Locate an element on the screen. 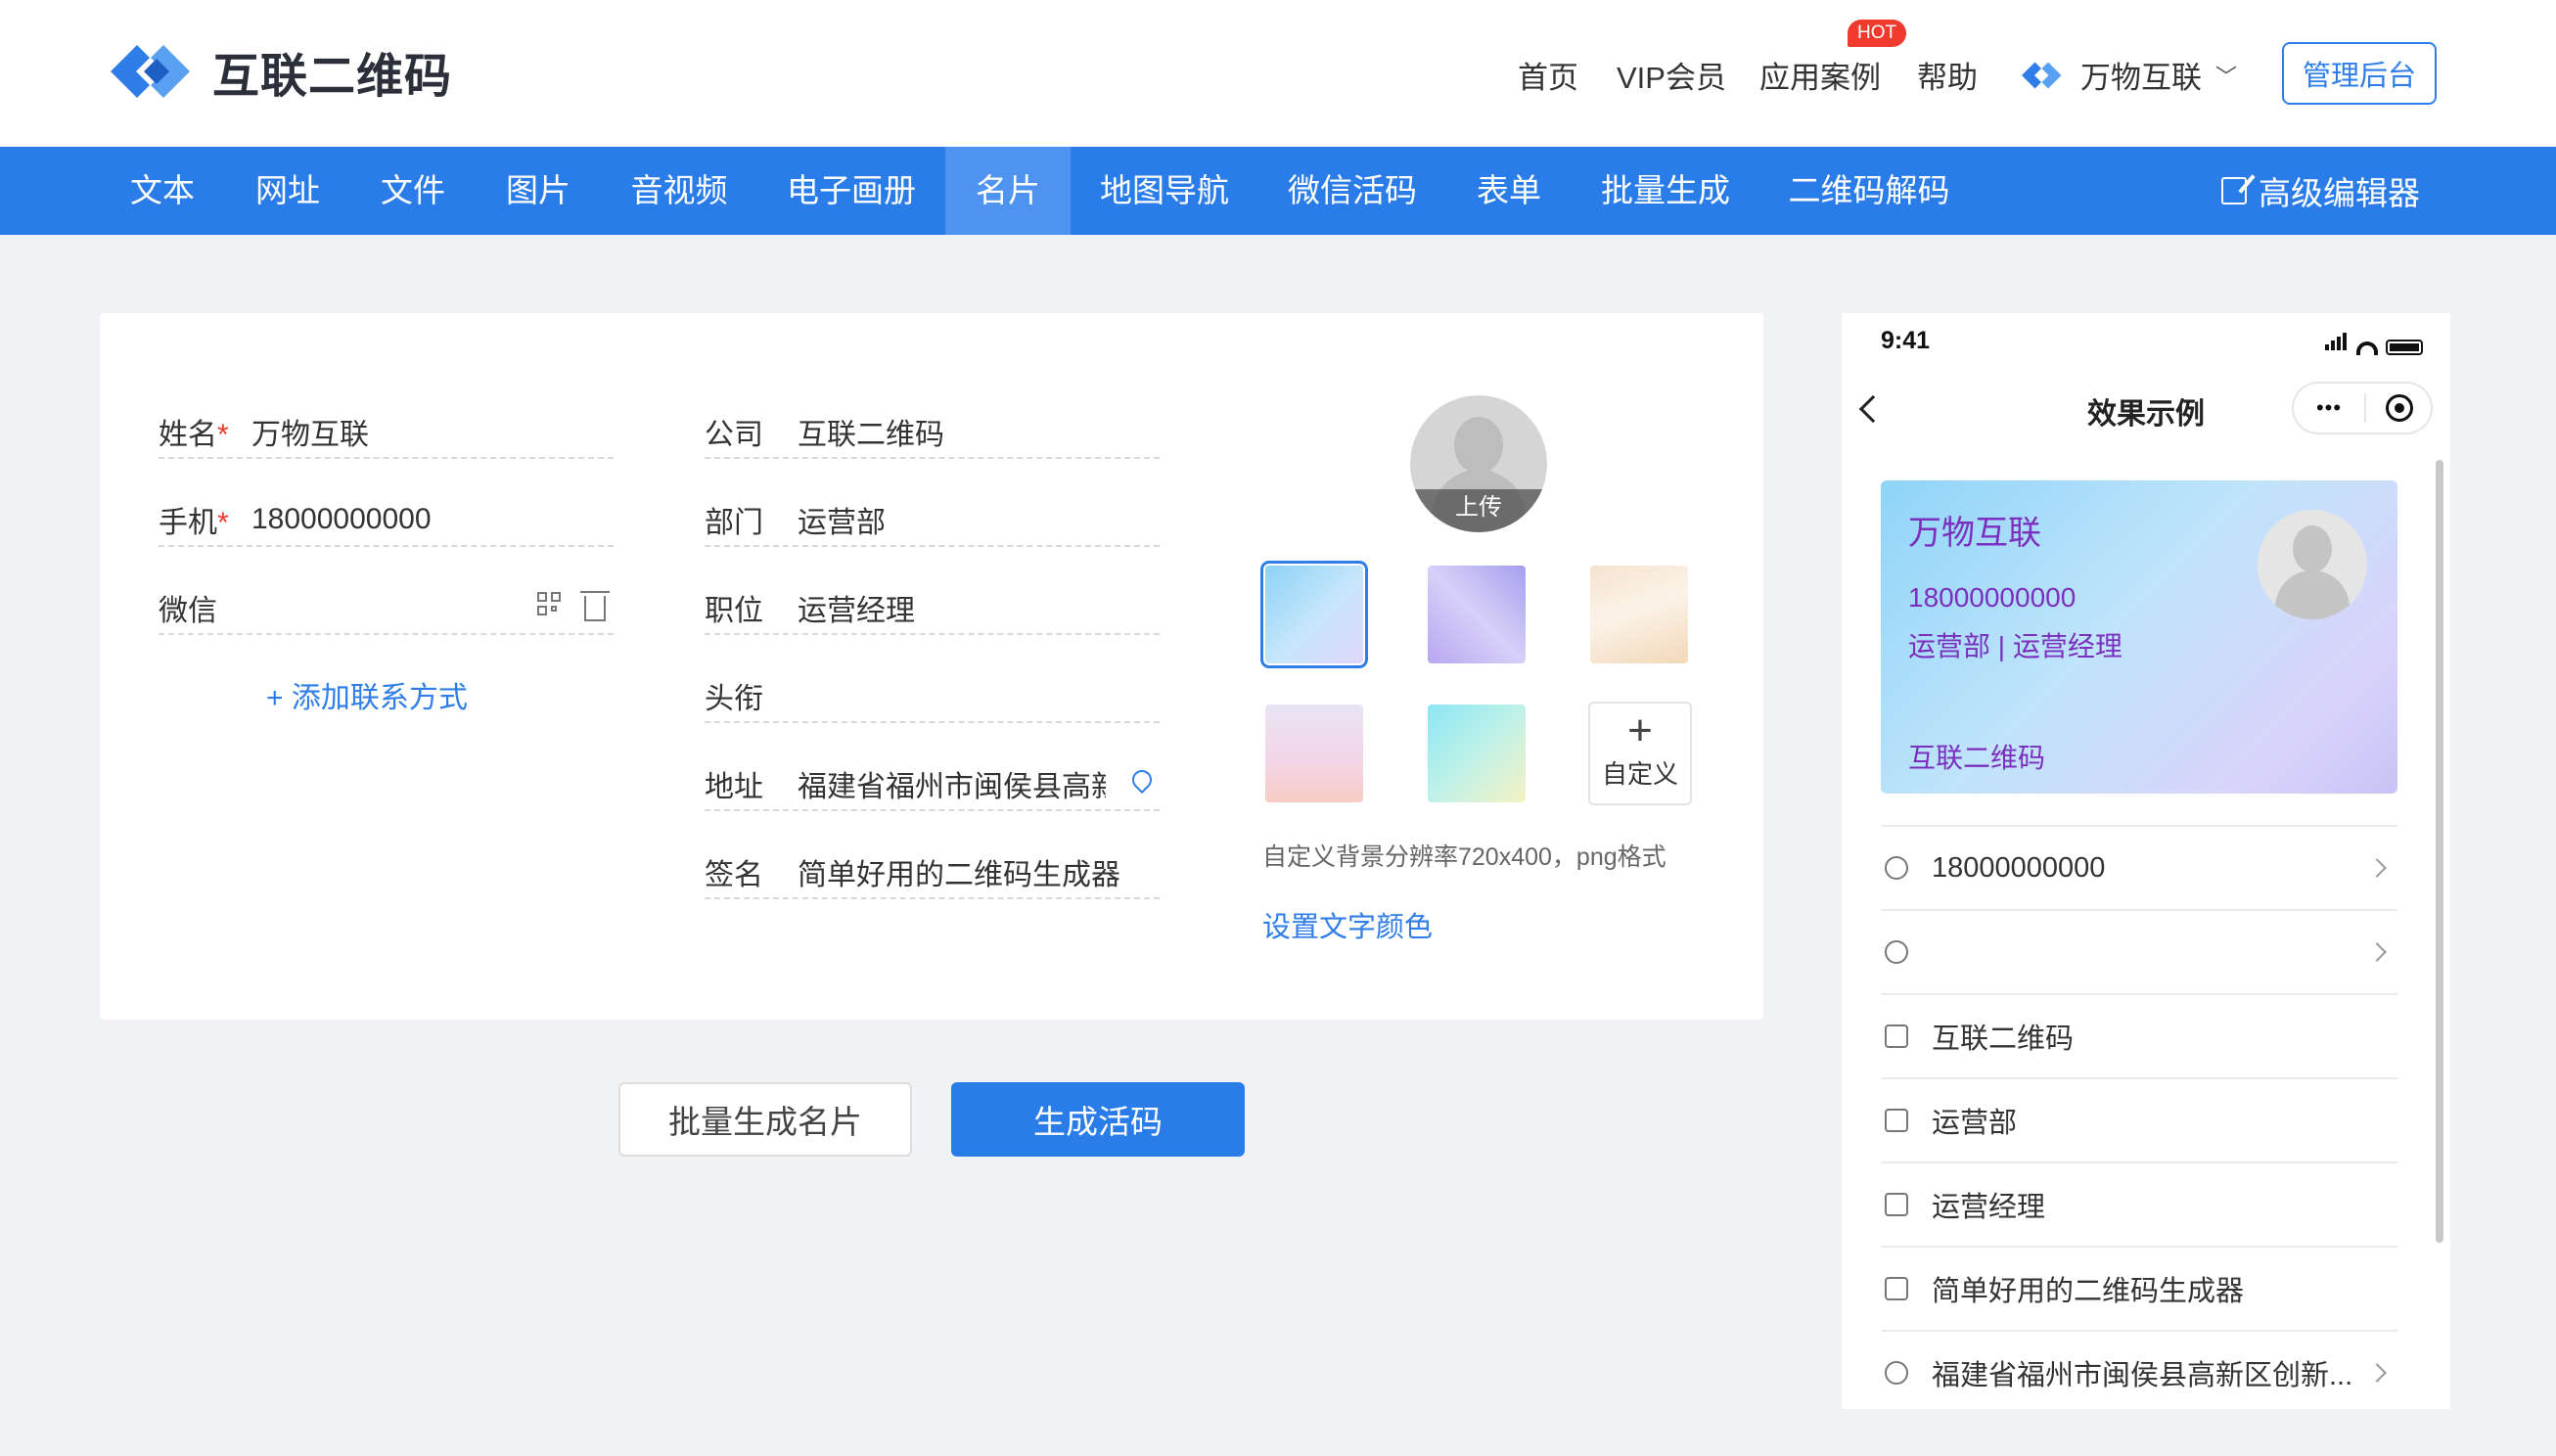  company-field: 公司 互联二维码 is located at coordinates (933, 432).